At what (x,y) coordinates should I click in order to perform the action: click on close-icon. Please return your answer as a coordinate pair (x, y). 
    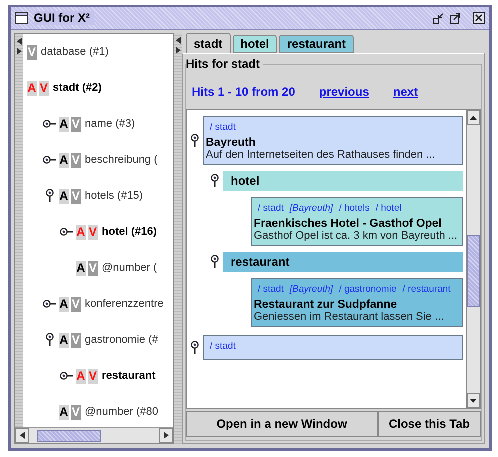
    Looking at the image, I should click on (479, 18).